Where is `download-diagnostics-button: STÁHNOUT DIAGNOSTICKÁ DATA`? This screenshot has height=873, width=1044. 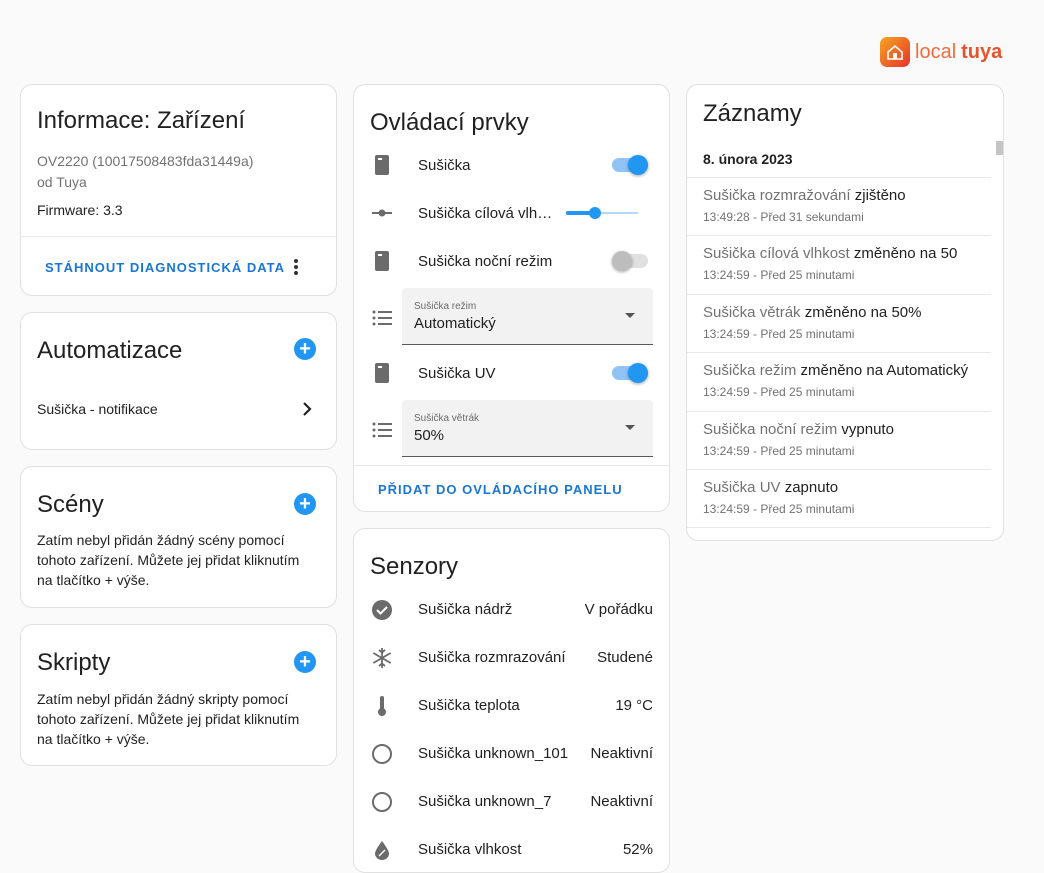 download-diagnostics-button: STÁHNOUT DIAGNOSTICKÁ DATA is located at coordinates (165, 267).